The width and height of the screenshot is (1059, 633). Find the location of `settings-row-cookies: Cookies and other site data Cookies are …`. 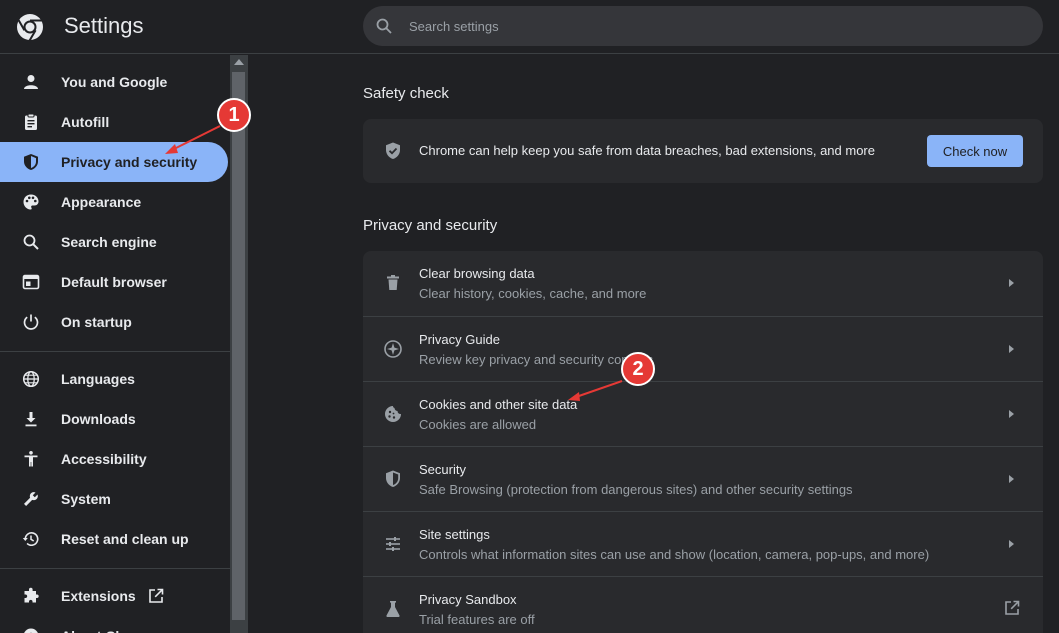

settings-row-cookies: Cookies and other site data Cookies are … is located at coordinates (703, 413).